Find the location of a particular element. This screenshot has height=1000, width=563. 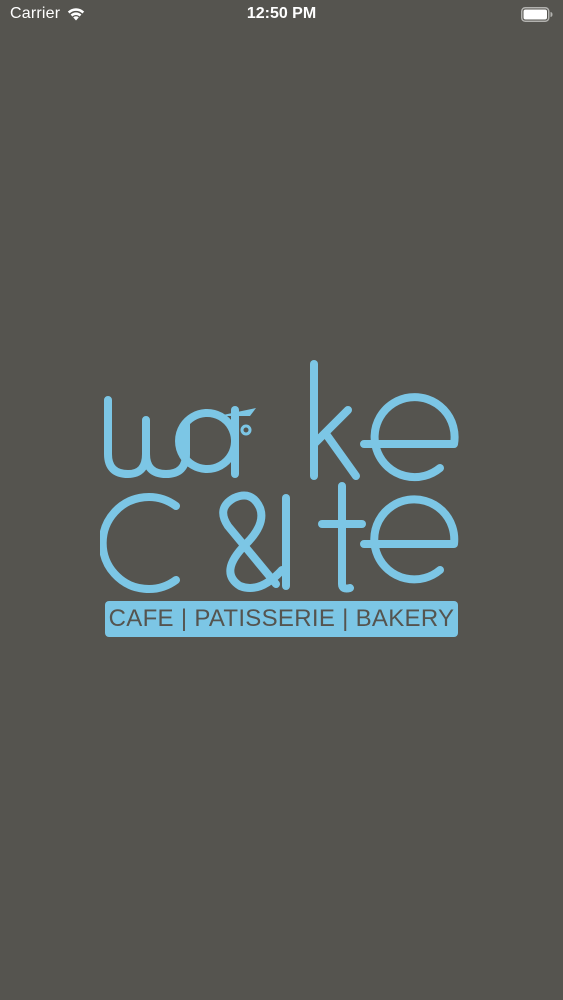

status-time: 12:50 PM is located at coordinates (281, 13).